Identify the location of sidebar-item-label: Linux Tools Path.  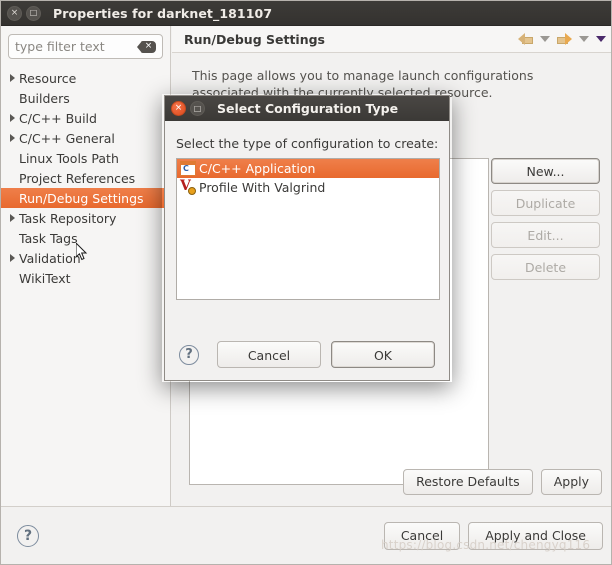
(69, 158).